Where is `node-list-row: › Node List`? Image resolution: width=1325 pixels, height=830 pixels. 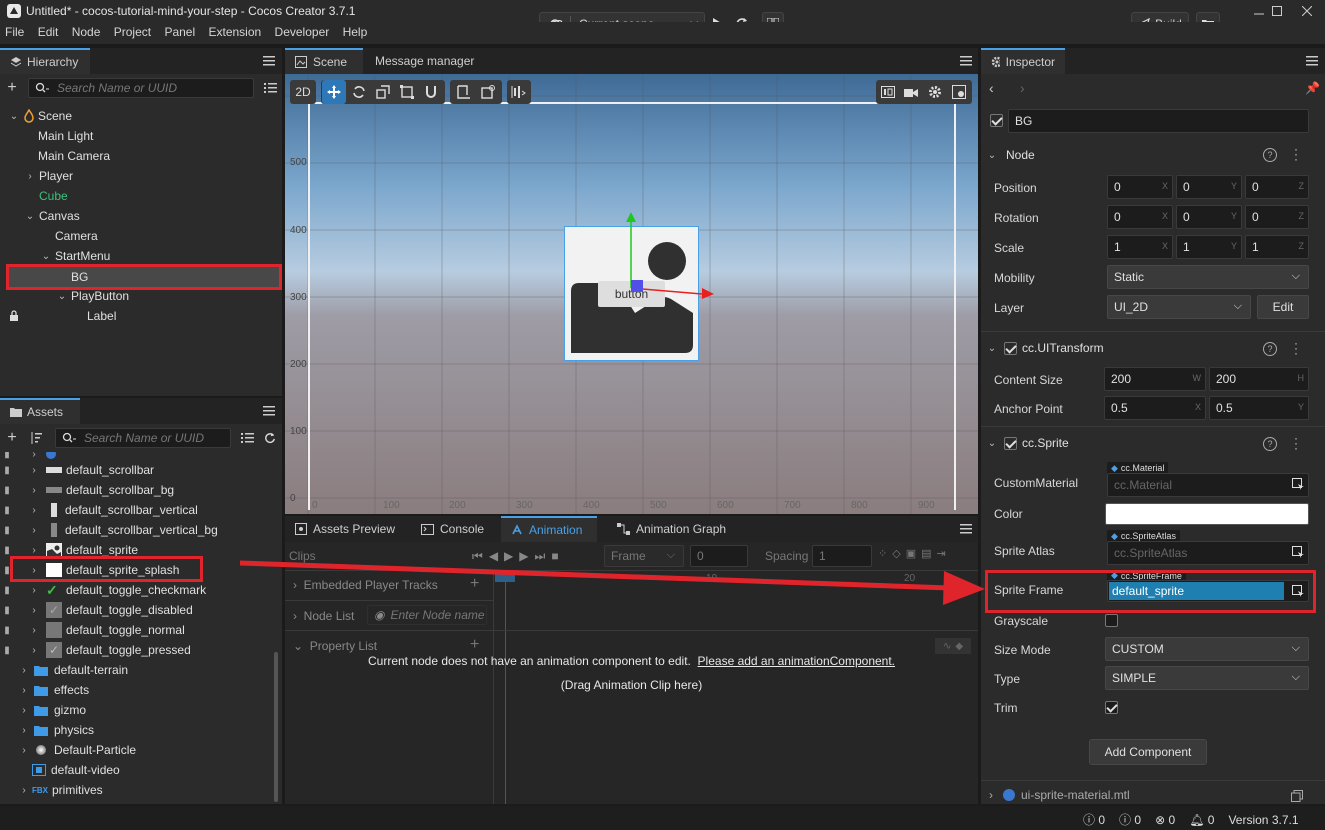 node-list-row: › Node List is located at coordinates (323, 616).